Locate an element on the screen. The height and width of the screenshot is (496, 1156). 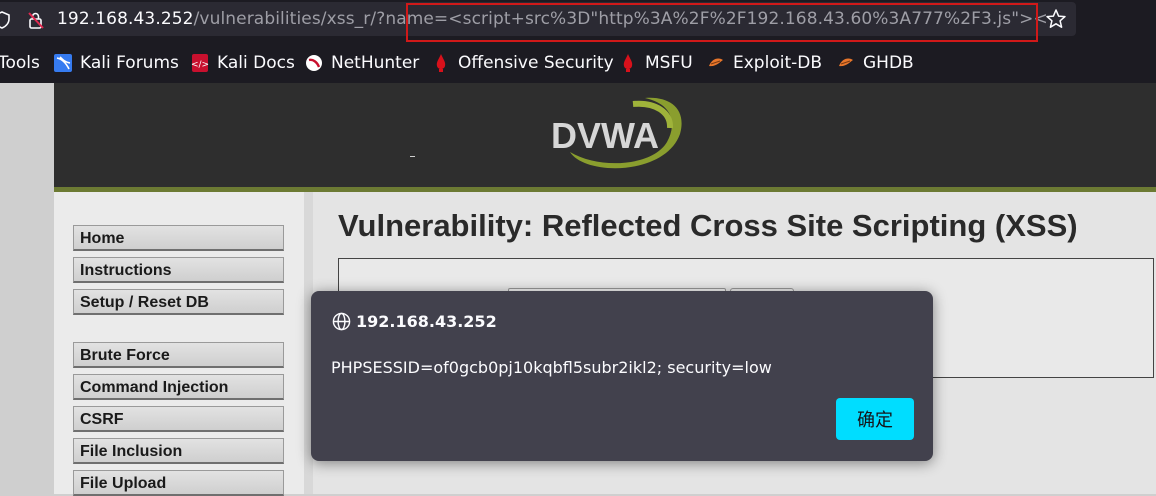
dvwa-logo: DVWA is located at coordinates (616, 133).